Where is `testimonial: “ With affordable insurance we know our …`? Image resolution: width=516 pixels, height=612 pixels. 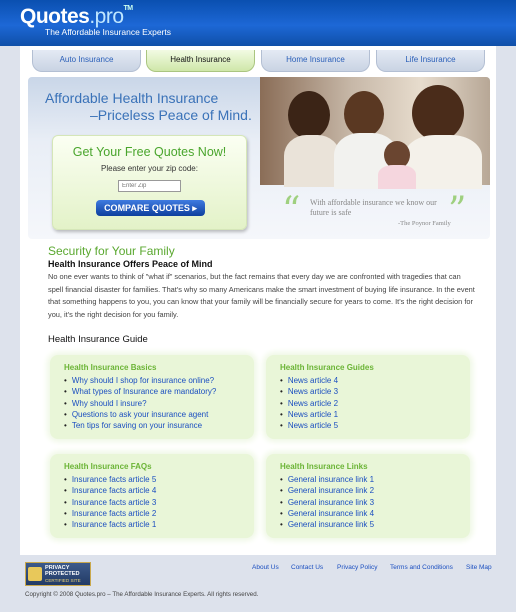
testimonial: “ With affordable insurance we know our … is located at coordinates (380, 213).